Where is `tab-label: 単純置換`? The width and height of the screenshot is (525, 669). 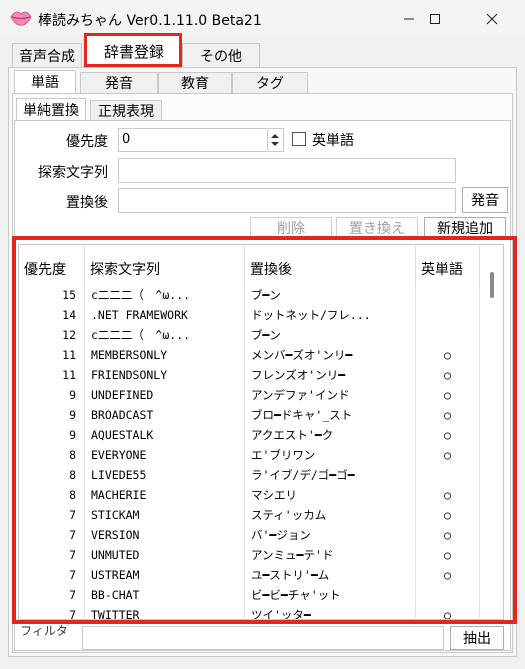
tab-label: 単純置換 is located at coordinates (51, 110).